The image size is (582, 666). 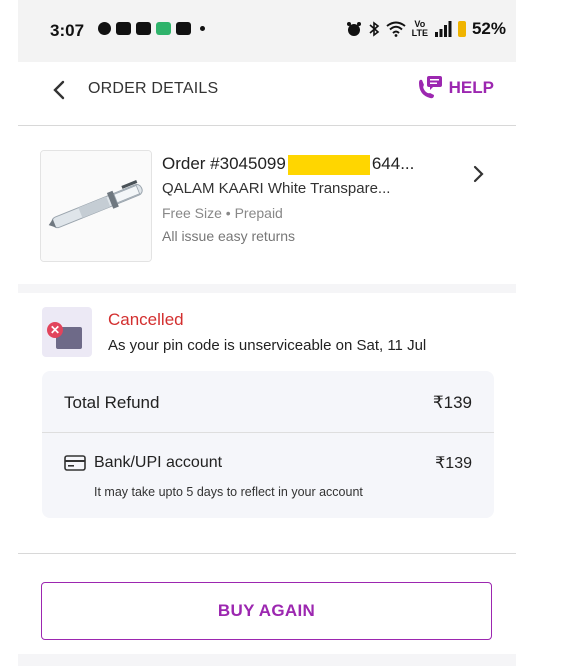 I want to click on help-button: HELP, so click(x=454, y=88).